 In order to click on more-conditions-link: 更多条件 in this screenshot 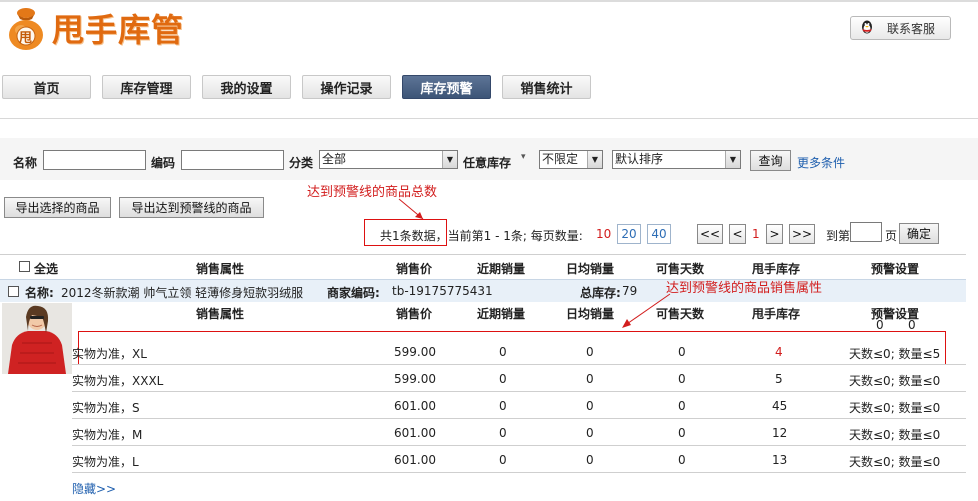, I will do `click(821, 162)`.